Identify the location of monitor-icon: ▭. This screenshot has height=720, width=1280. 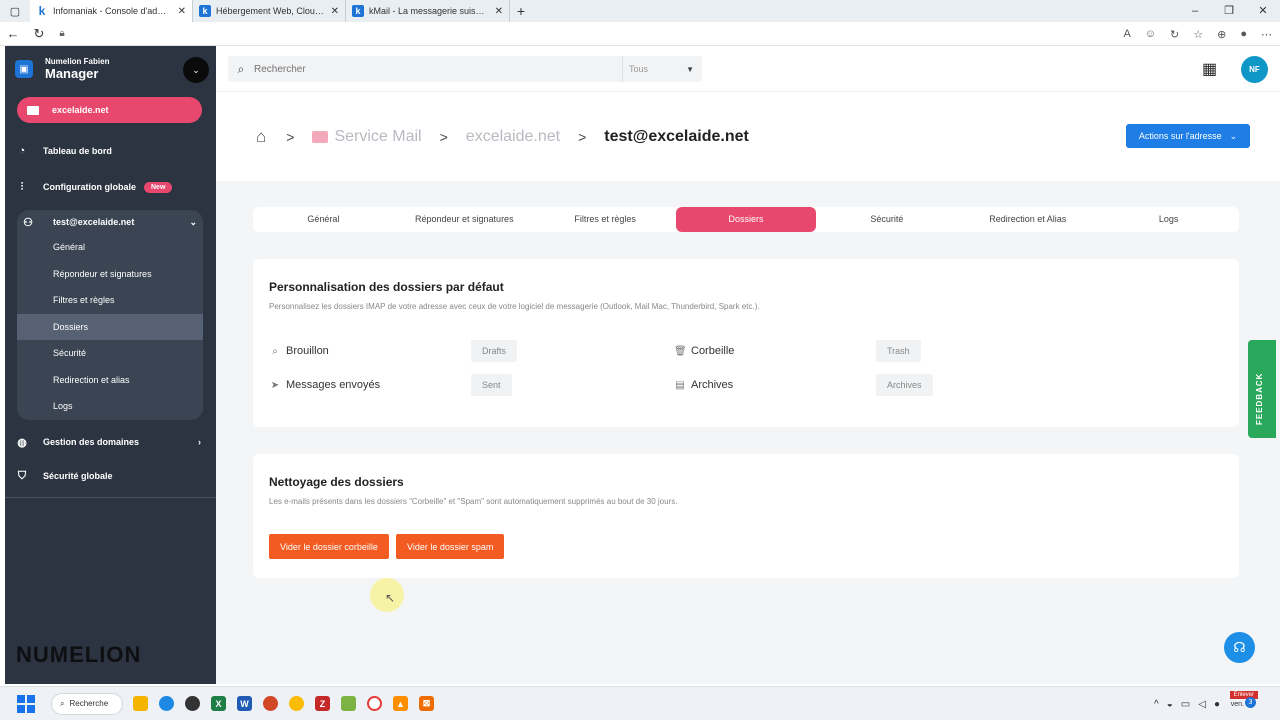
(1185, 704).